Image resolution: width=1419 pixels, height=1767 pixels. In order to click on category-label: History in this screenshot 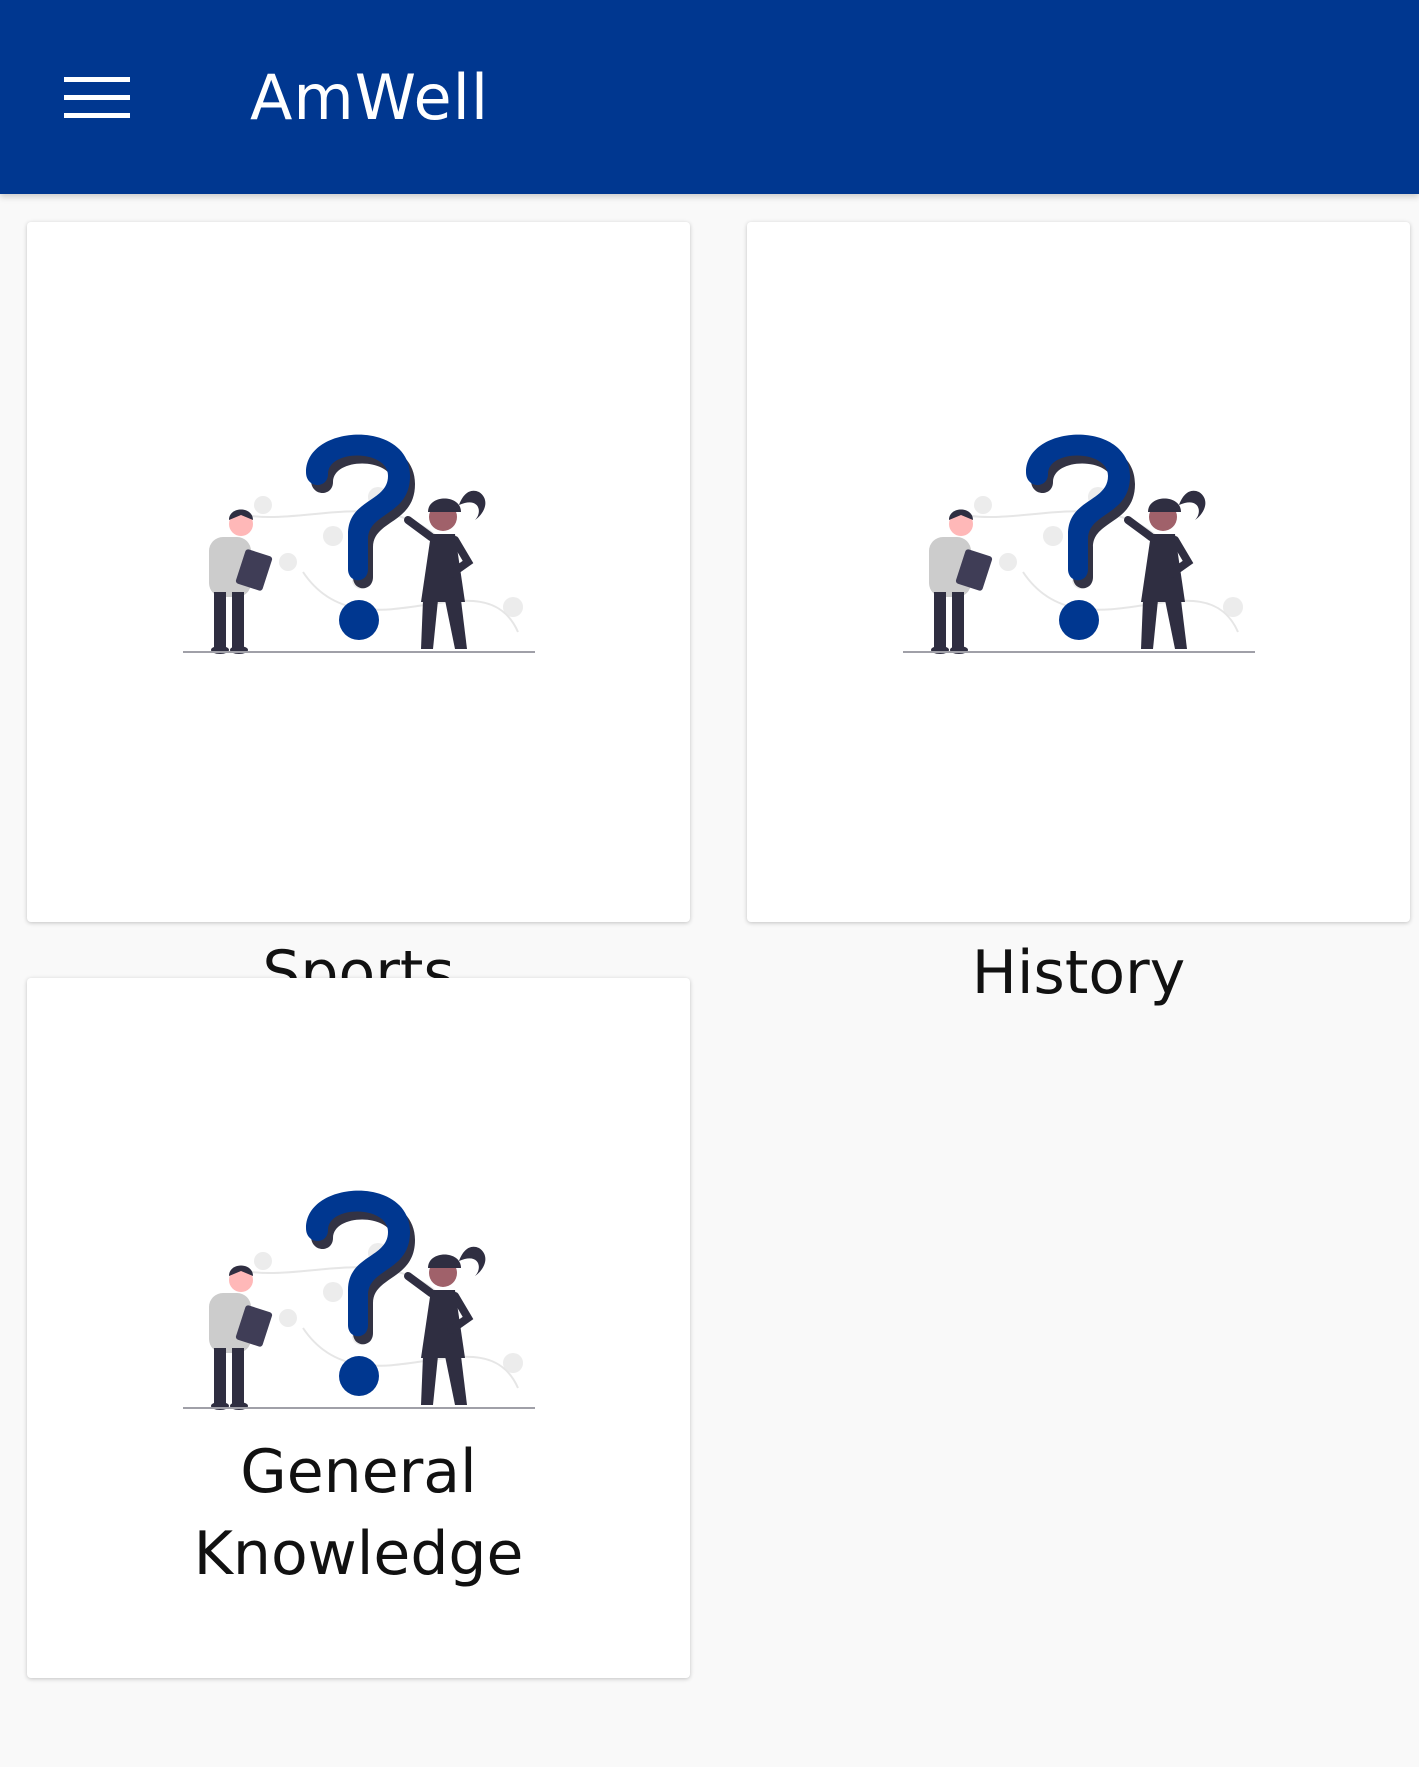, I will do `click(1078, 973)`.